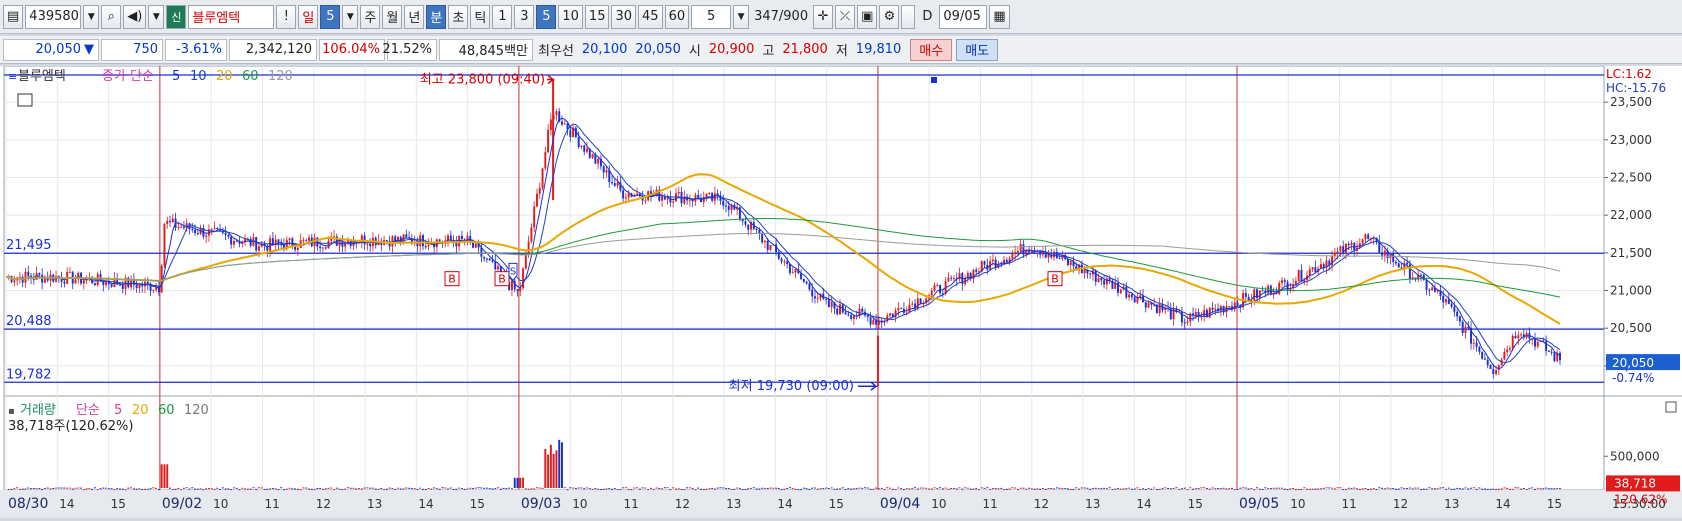 The height and width of the screenshot is (521, 1682). I want to click on interval-button-45: 45, so click(650, 16).